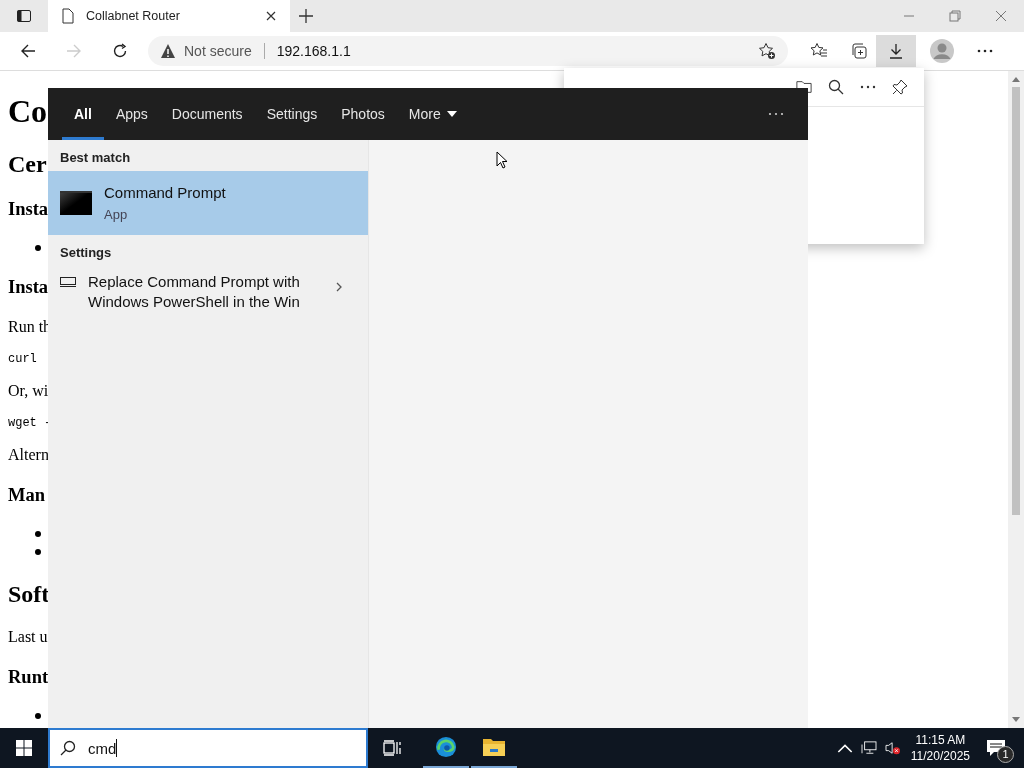 Image resolution: width=1024 pixels, height=768 pixels. I want to click on new-tab-icon, so click(306, 16).